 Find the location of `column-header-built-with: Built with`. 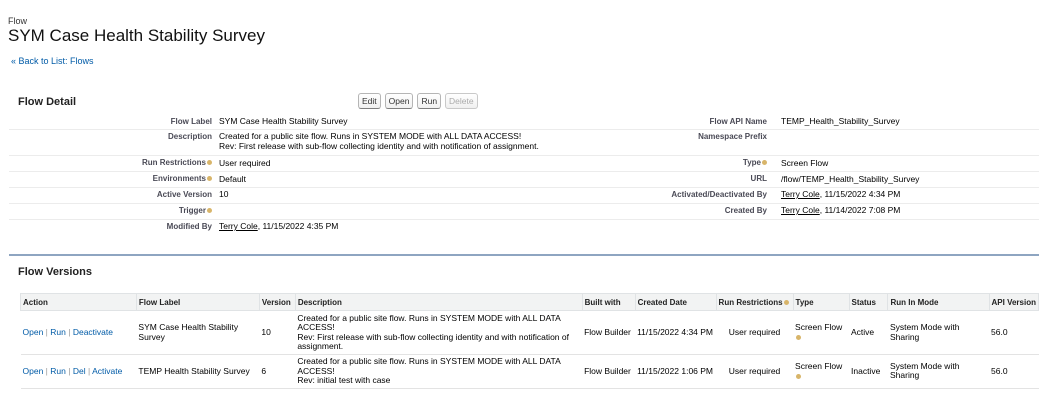

column-header-built-with: Built with is located at coordinates (608, 302).